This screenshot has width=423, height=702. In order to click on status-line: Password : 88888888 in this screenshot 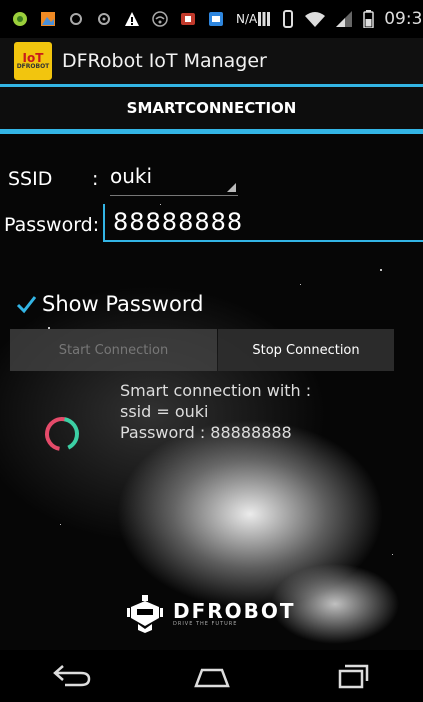, I will do `click(206, 432)`.